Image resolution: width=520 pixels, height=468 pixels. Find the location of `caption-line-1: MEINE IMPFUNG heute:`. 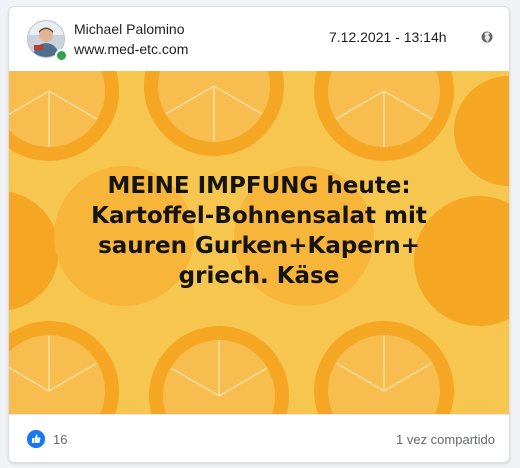

caption-line-1: MEINE IMPFUNG heute: is located at coordinates (259, 186).